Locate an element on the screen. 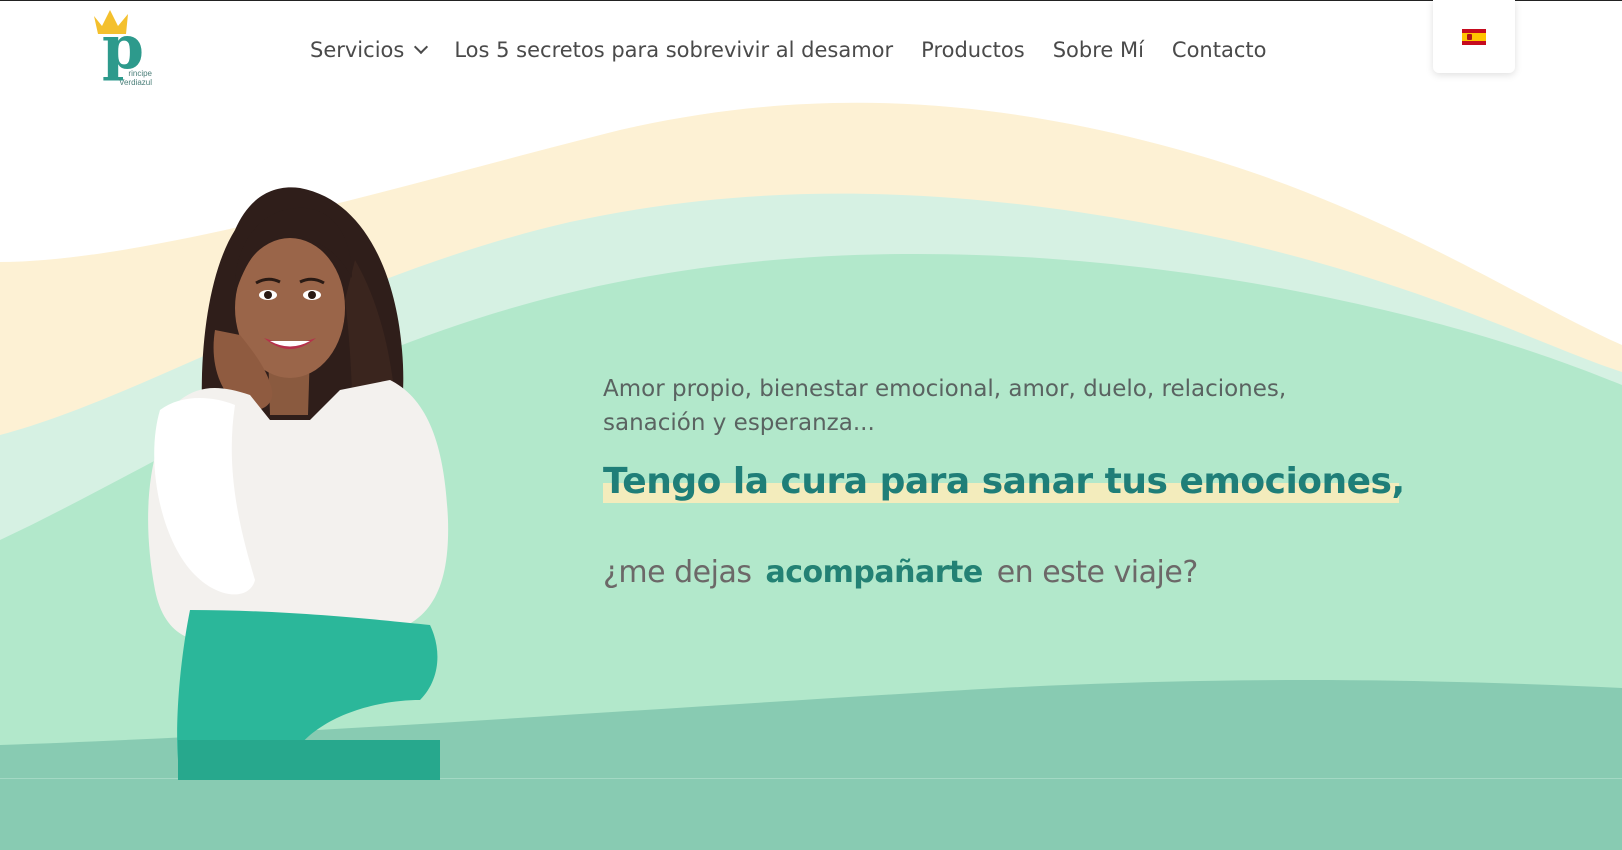 The image size is (1622, 850). nav-item-contacto: Contacto is located at coordinates (1219, 50).